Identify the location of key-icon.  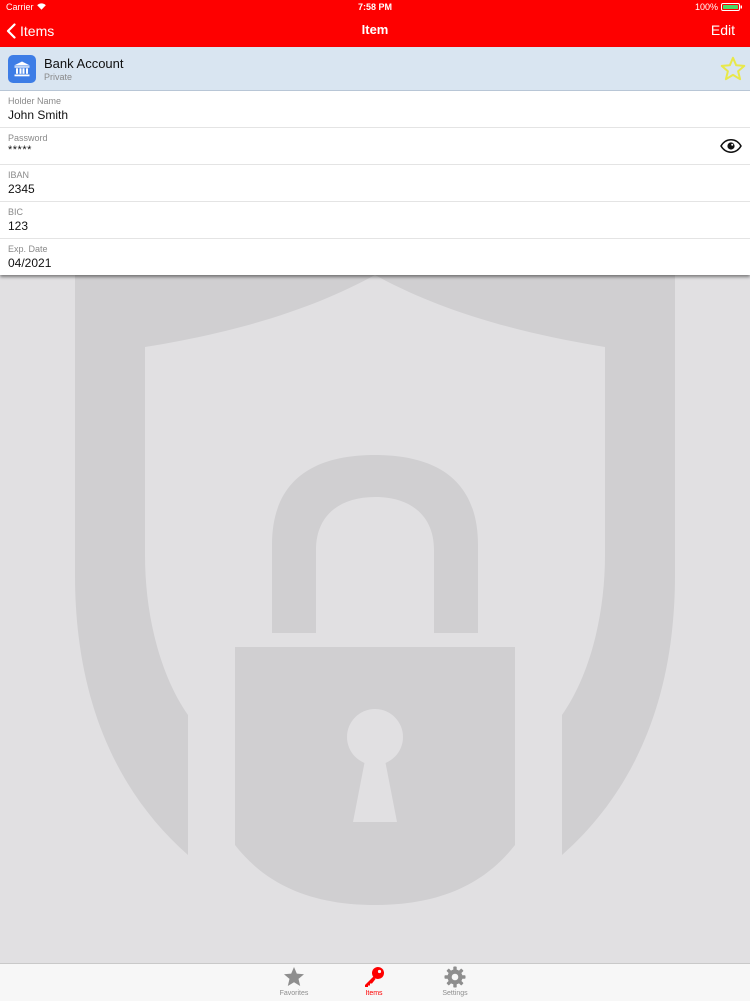
(374, 977).